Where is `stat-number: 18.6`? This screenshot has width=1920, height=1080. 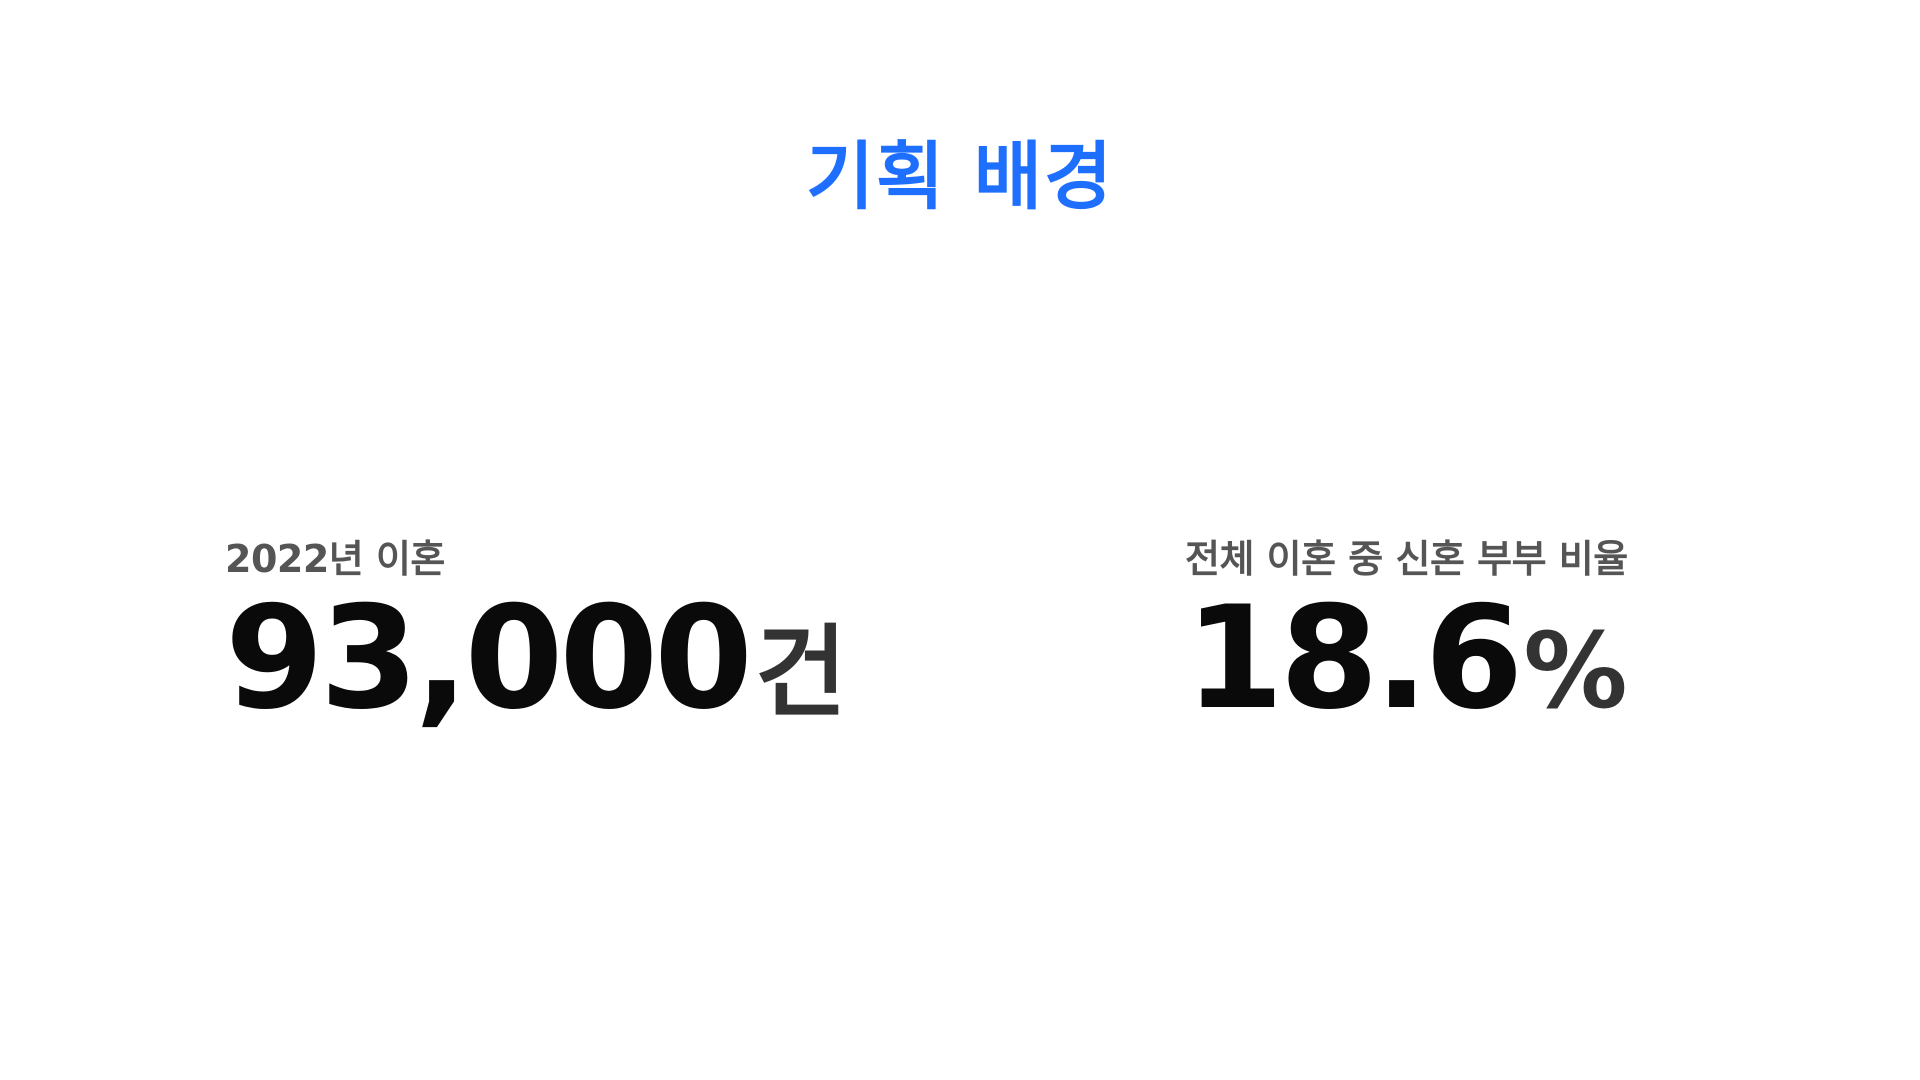 stat-number: 18.6 is located at coordinates (1354, 658).